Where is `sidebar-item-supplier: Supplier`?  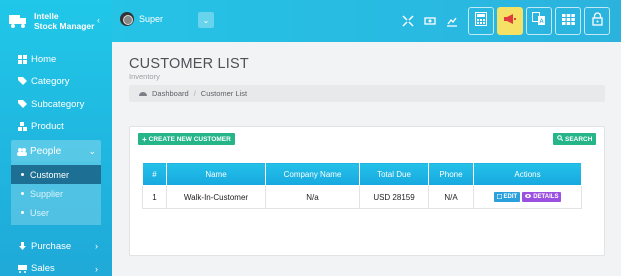 sidebar-item-supplier: Supplier is located at coordinates (56, 193).